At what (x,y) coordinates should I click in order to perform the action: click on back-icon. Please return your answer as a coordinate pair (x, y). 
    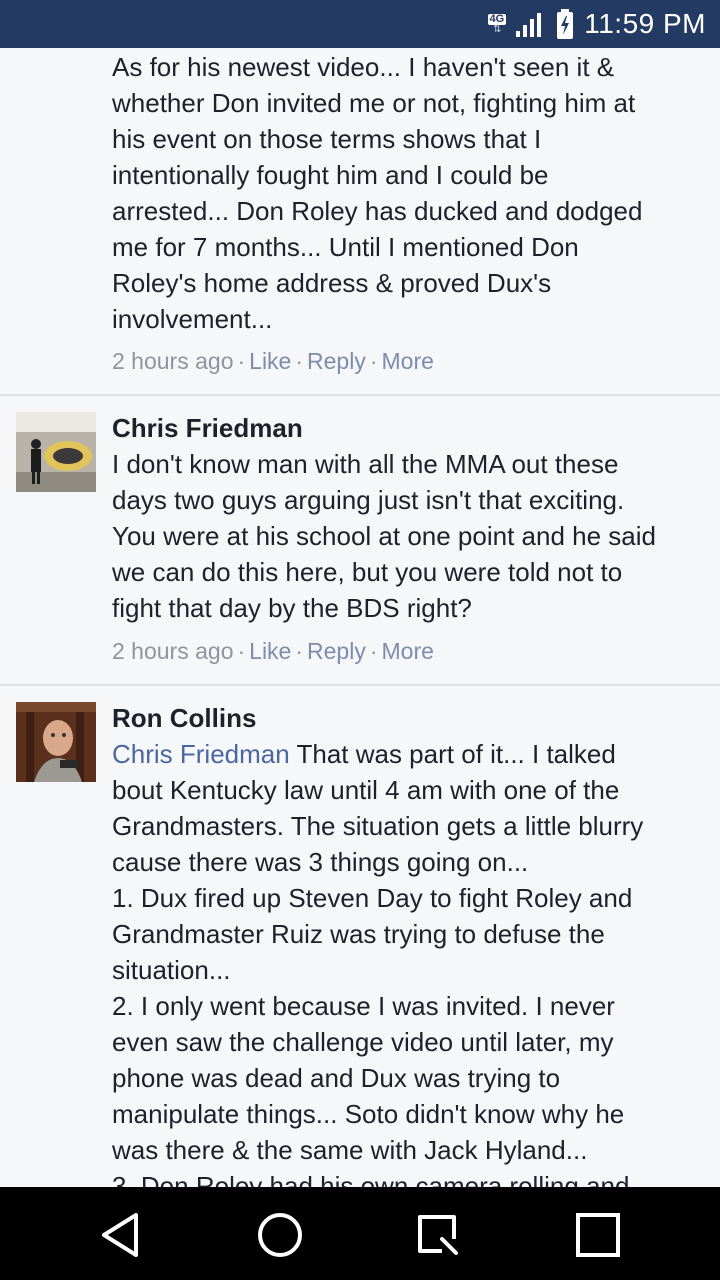
    Looking at the image, I should click on (122, 1235).